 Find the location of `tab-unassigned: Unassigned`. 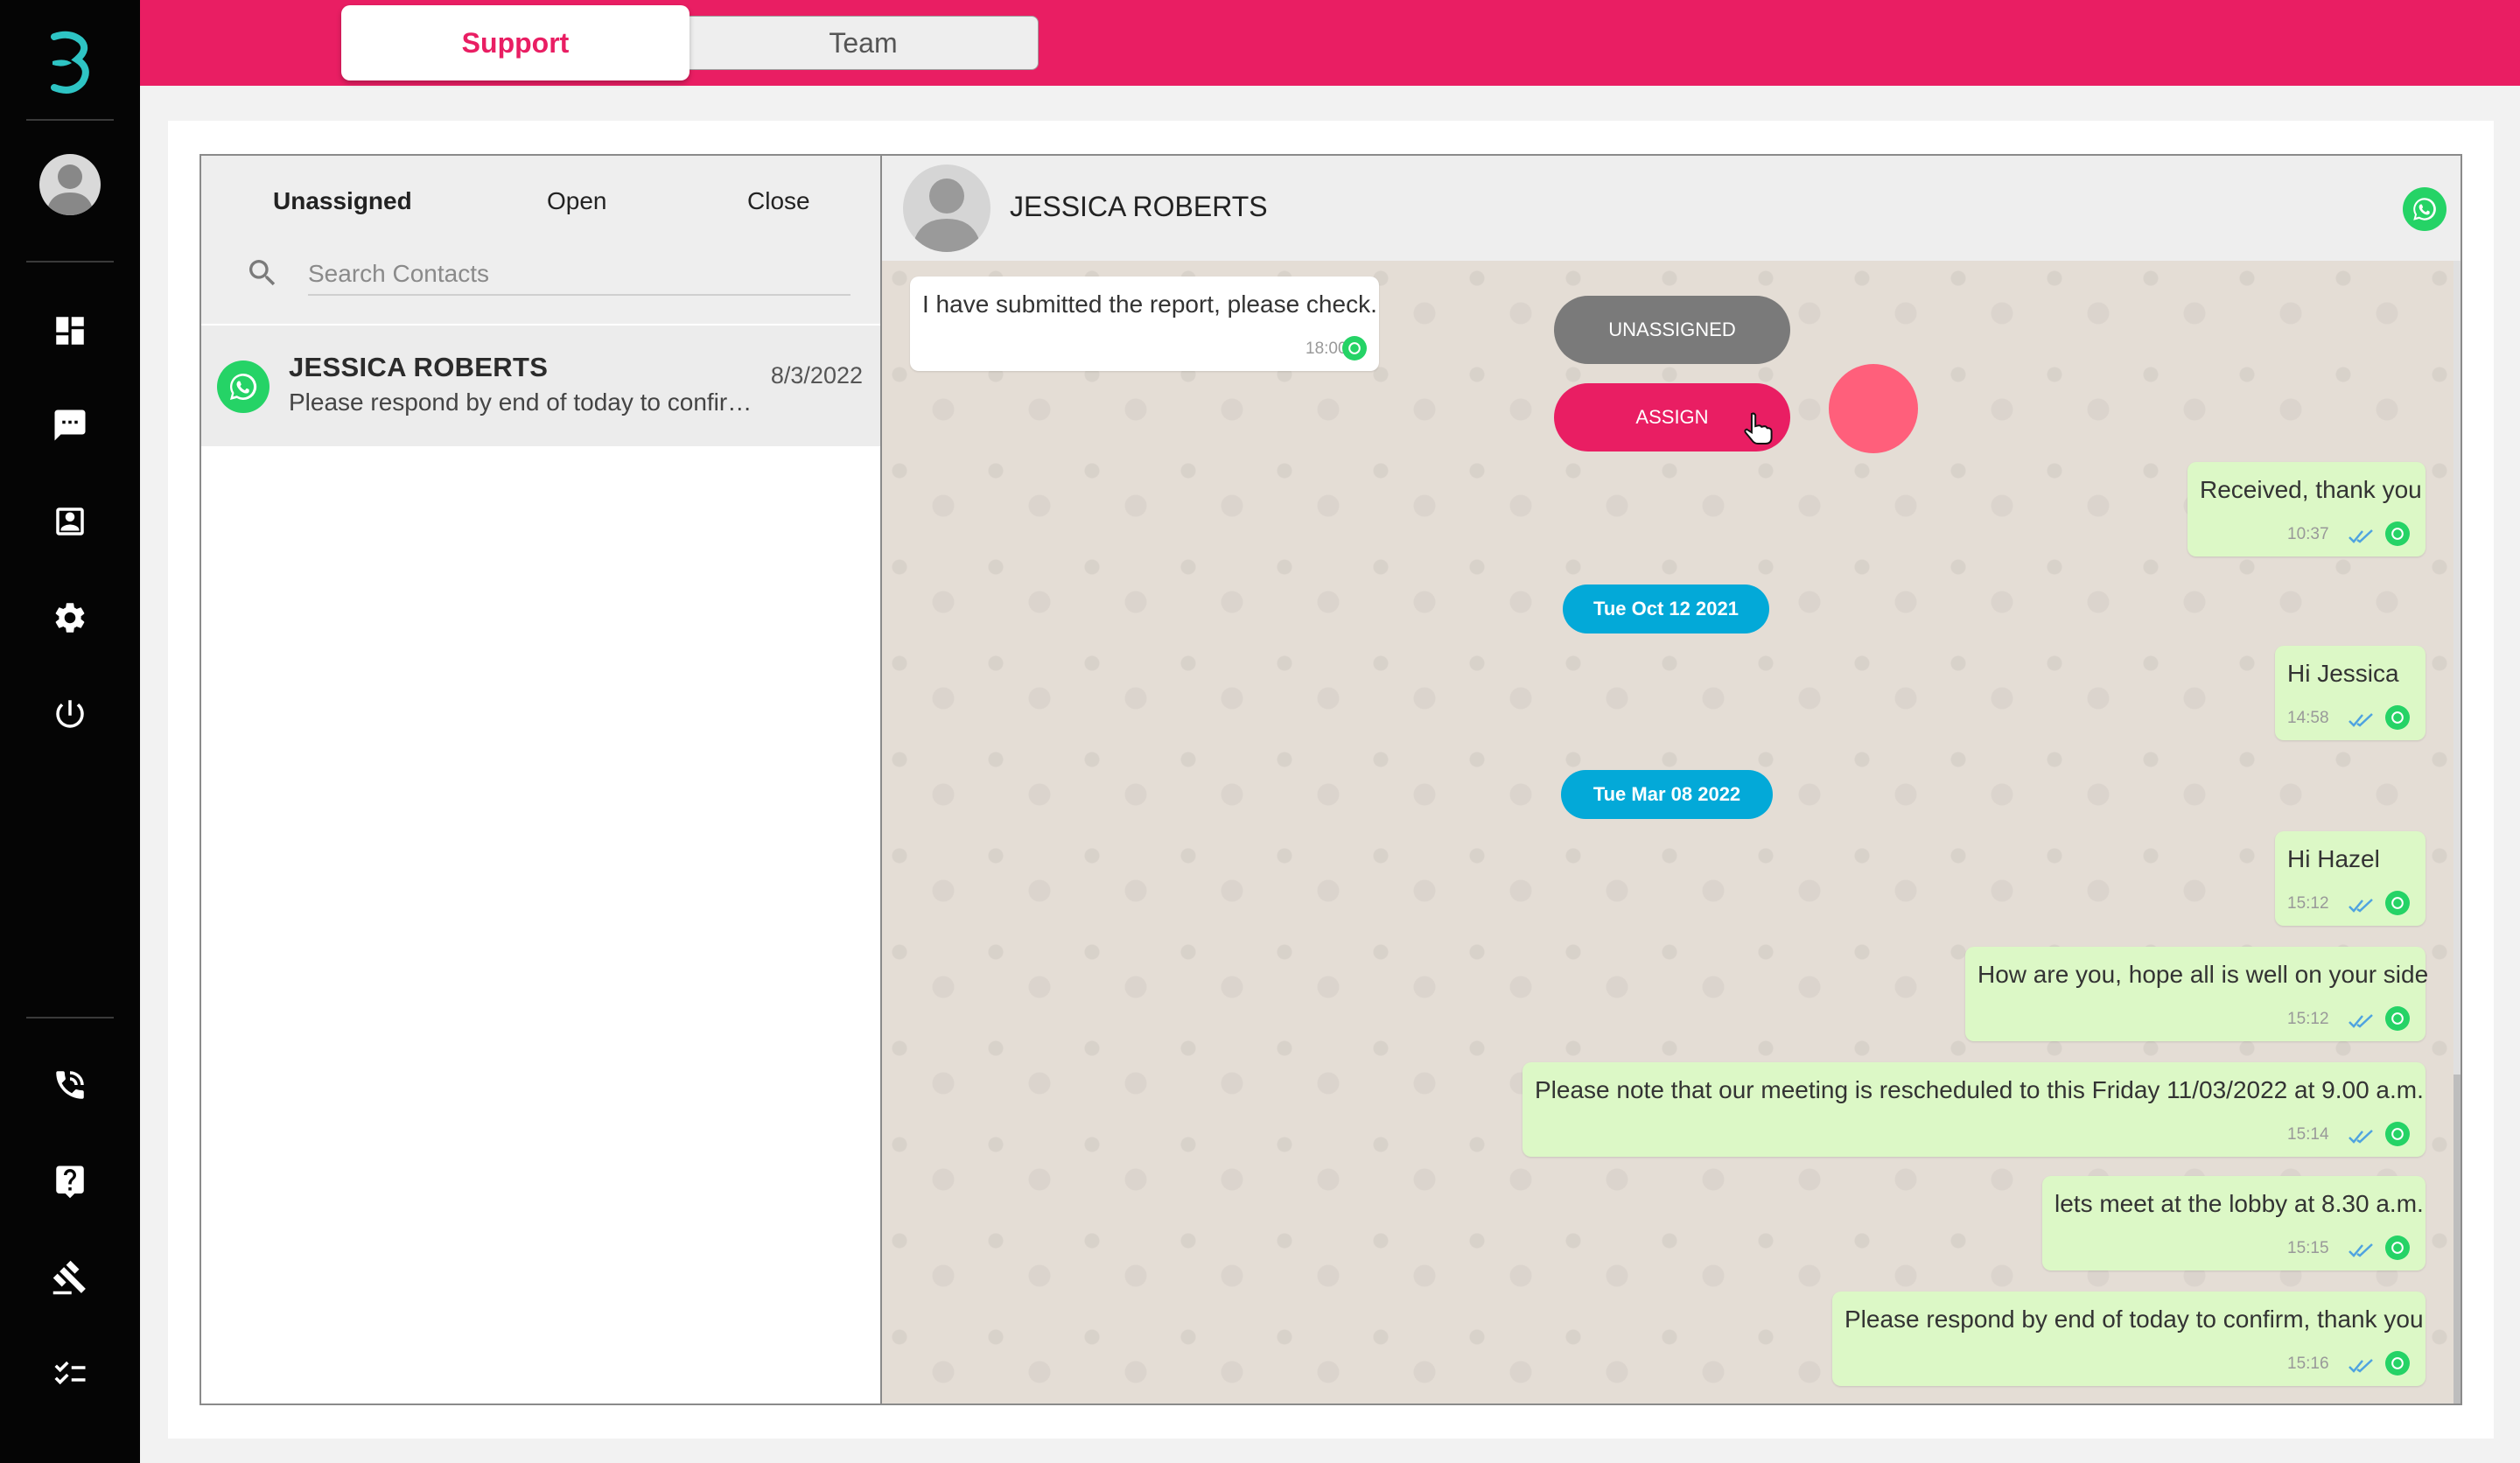

tab-unassigned: Unassigned is located at coordinates (342, 201).